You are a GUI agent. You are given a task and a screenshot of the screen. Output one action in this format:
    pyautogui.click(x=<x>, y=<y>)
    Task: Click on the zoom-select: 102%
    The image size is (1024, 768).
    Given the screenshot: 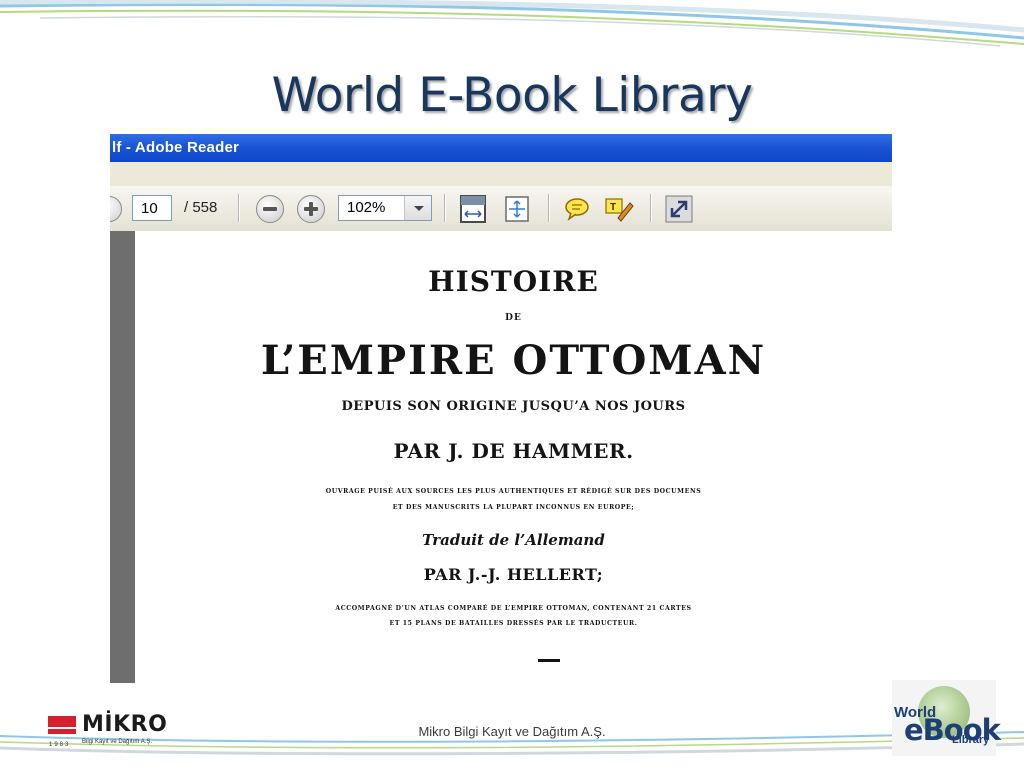 What is the action you would take?
    pyautogui.click(x=385, y=208)
    